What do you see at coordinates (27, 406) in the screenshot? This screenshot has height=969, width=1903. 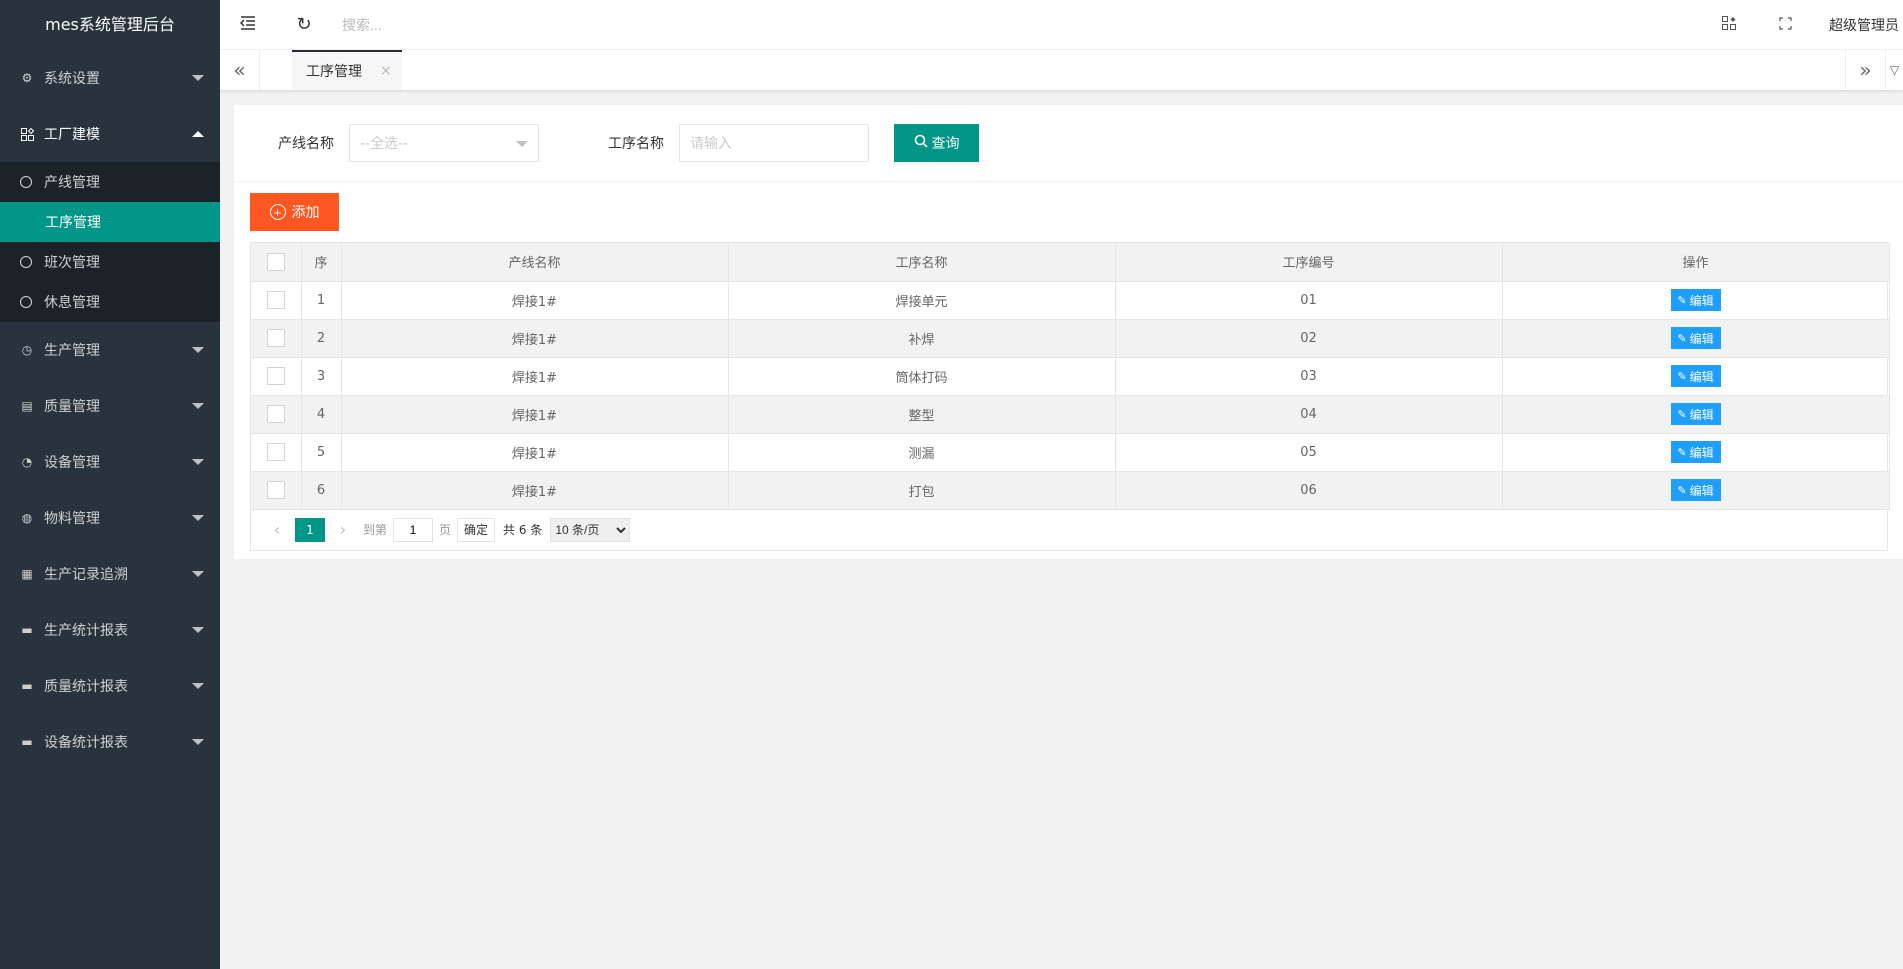 I see `file-icon: ▤` at bounding box center [27, 406].